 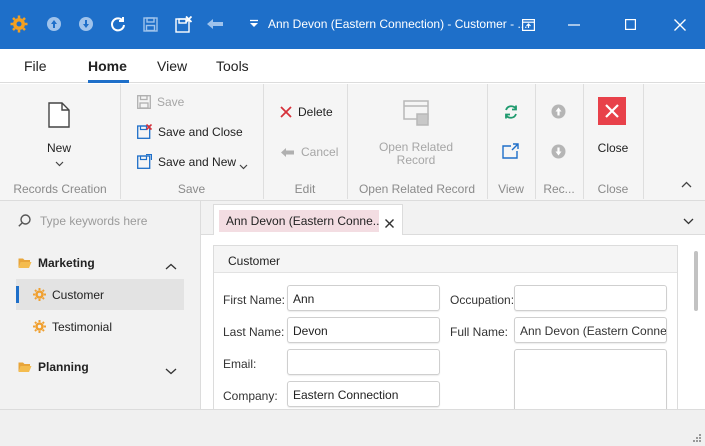 What do you see at coordinates (688, 221) in the screenshot?
I see `tabs-dropdown-icon` at bounding box center [688, 221].